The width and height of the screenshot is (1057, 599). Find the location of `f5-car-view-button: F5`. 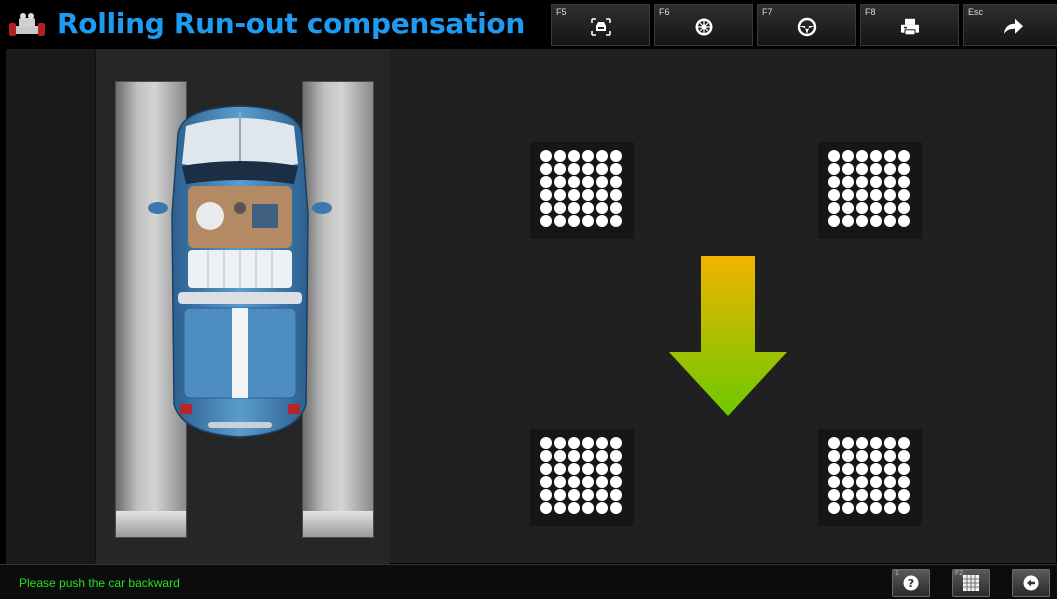

f5-car-view-button: F5 is located at coordinates (600, 25).